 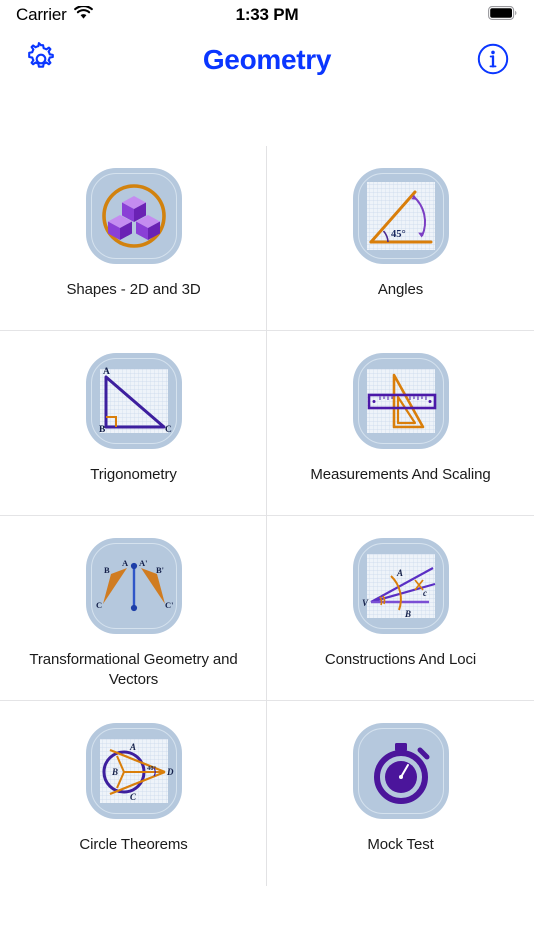 I want to click on grid-item-shapes-2d-and-3d: Shapes - 2D and 3D, so click(x=133, y=238).